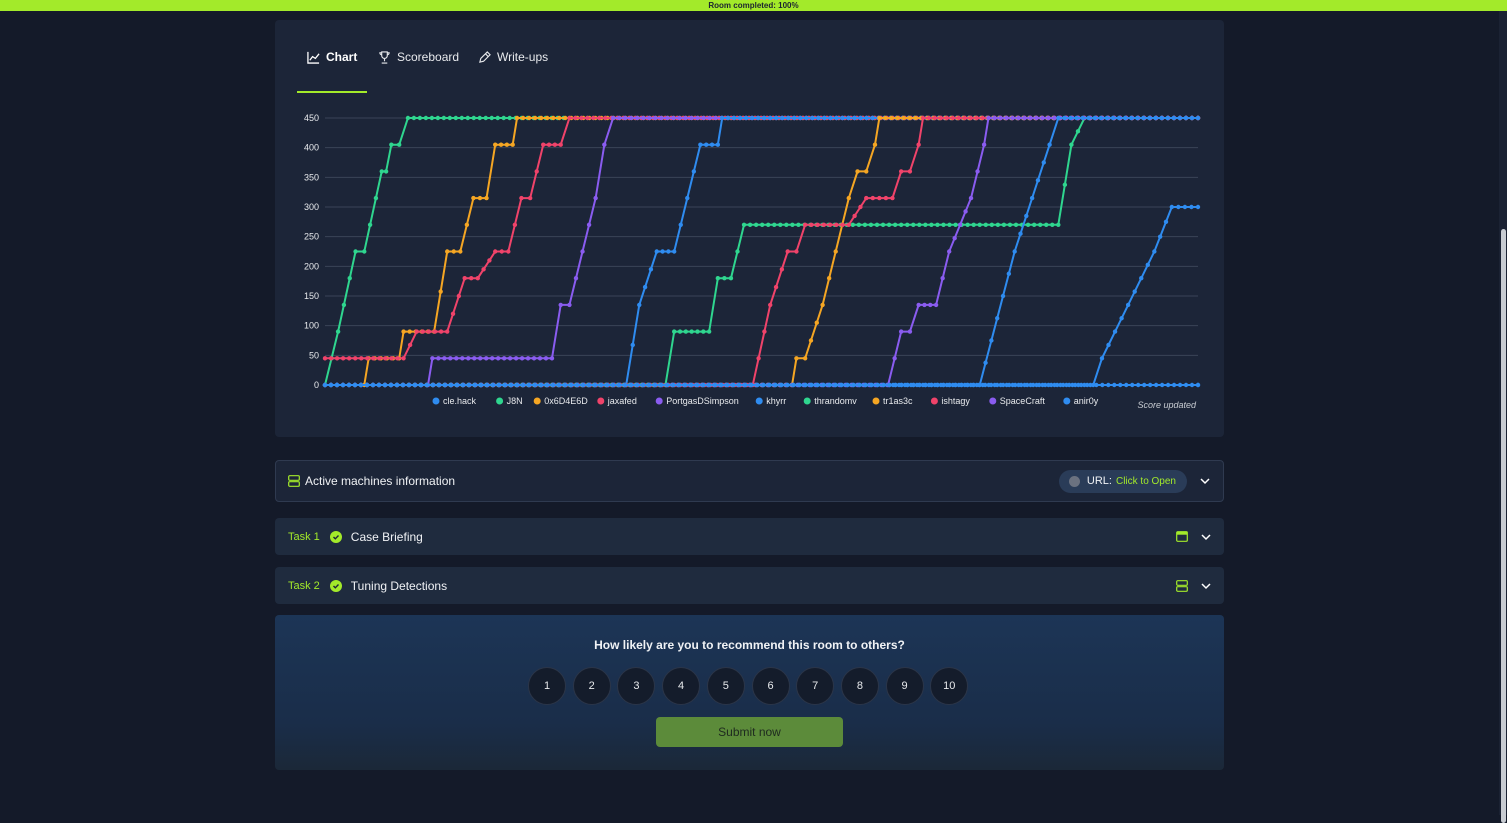 The image size is (1507, 823). Describe the element at coordinates (749, 536) in the screenshot. I see `task-1-panel: Task 1 Case Briefing` at that location.